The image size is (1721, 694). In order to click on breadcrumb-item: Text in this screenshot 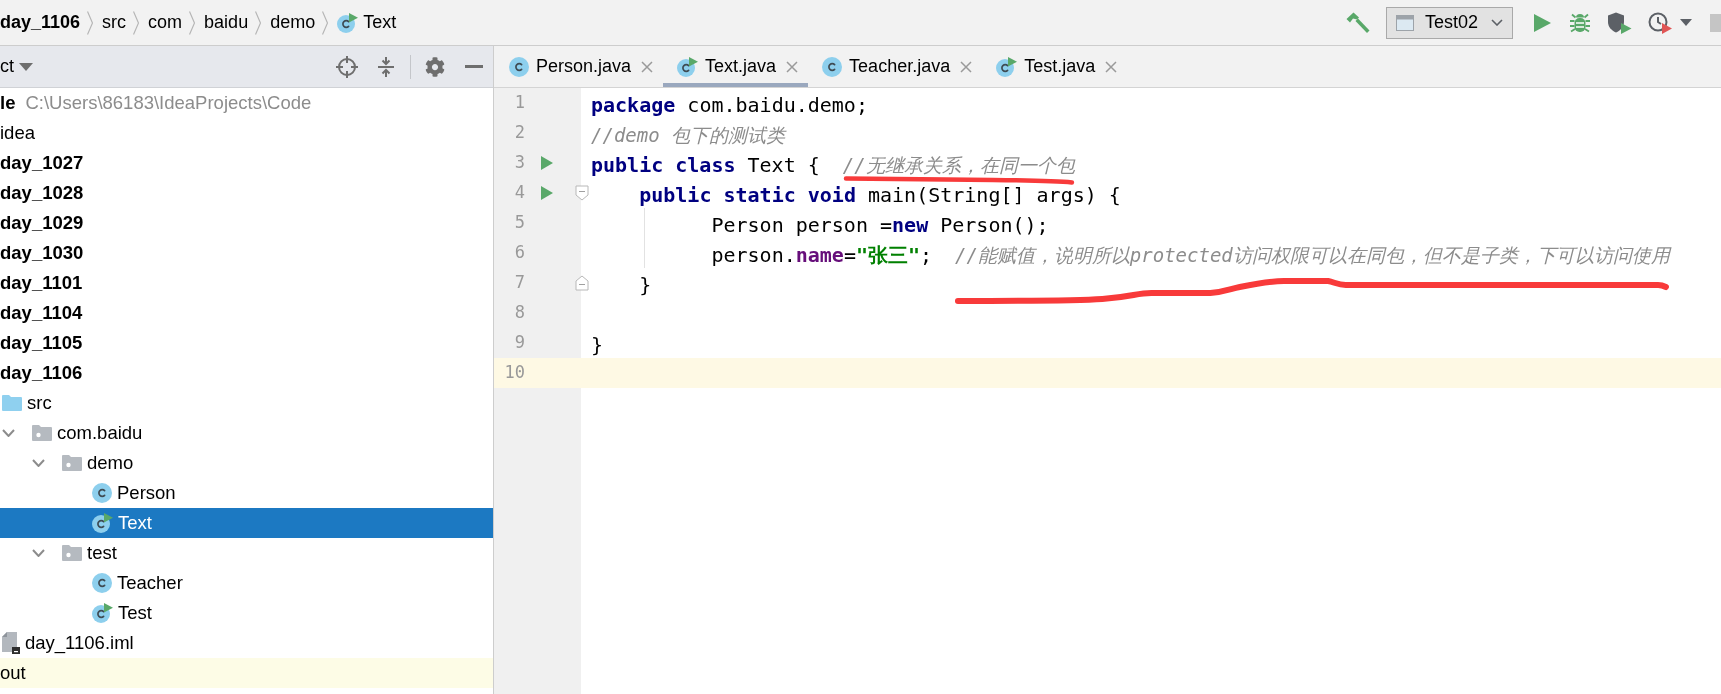, I will do `click(367, 22)`.